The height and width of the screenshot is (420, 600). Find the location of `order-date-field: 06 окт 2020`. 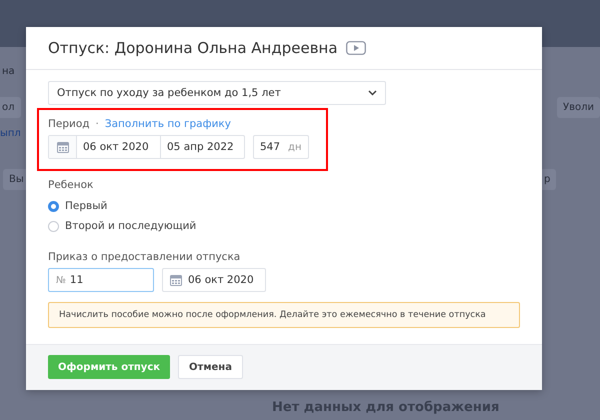

order-date-field: 06 окт 2020 is located at coordinates (214, 280).